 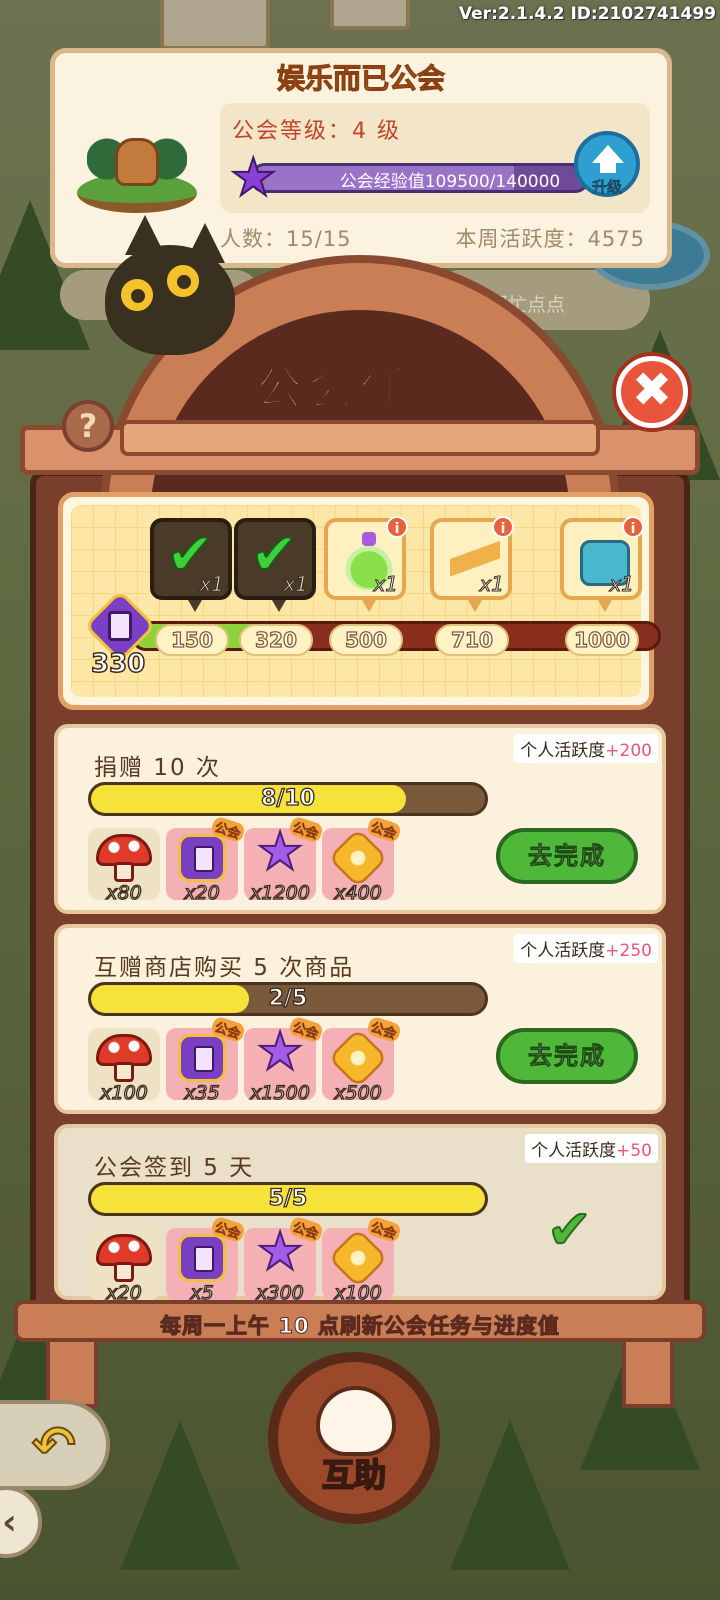 I want to click on task-progress-text: 5/5, so click(x=288, y=1198).